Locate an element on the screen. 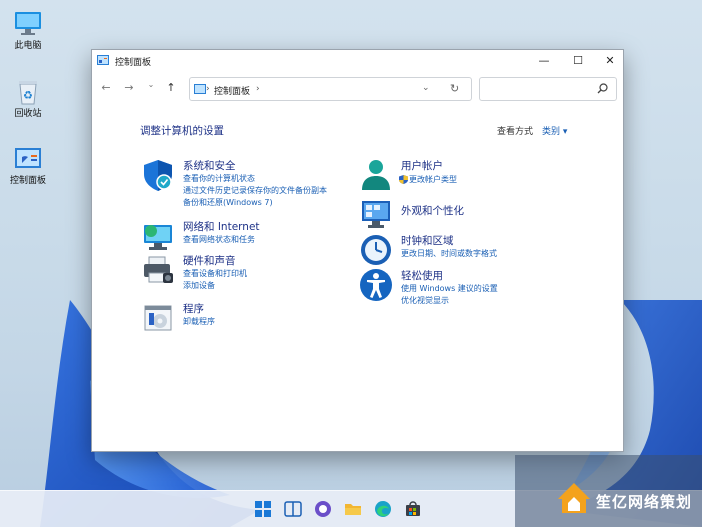 The image size is (702, 527). network-icon is located at coordinates (158, 237).